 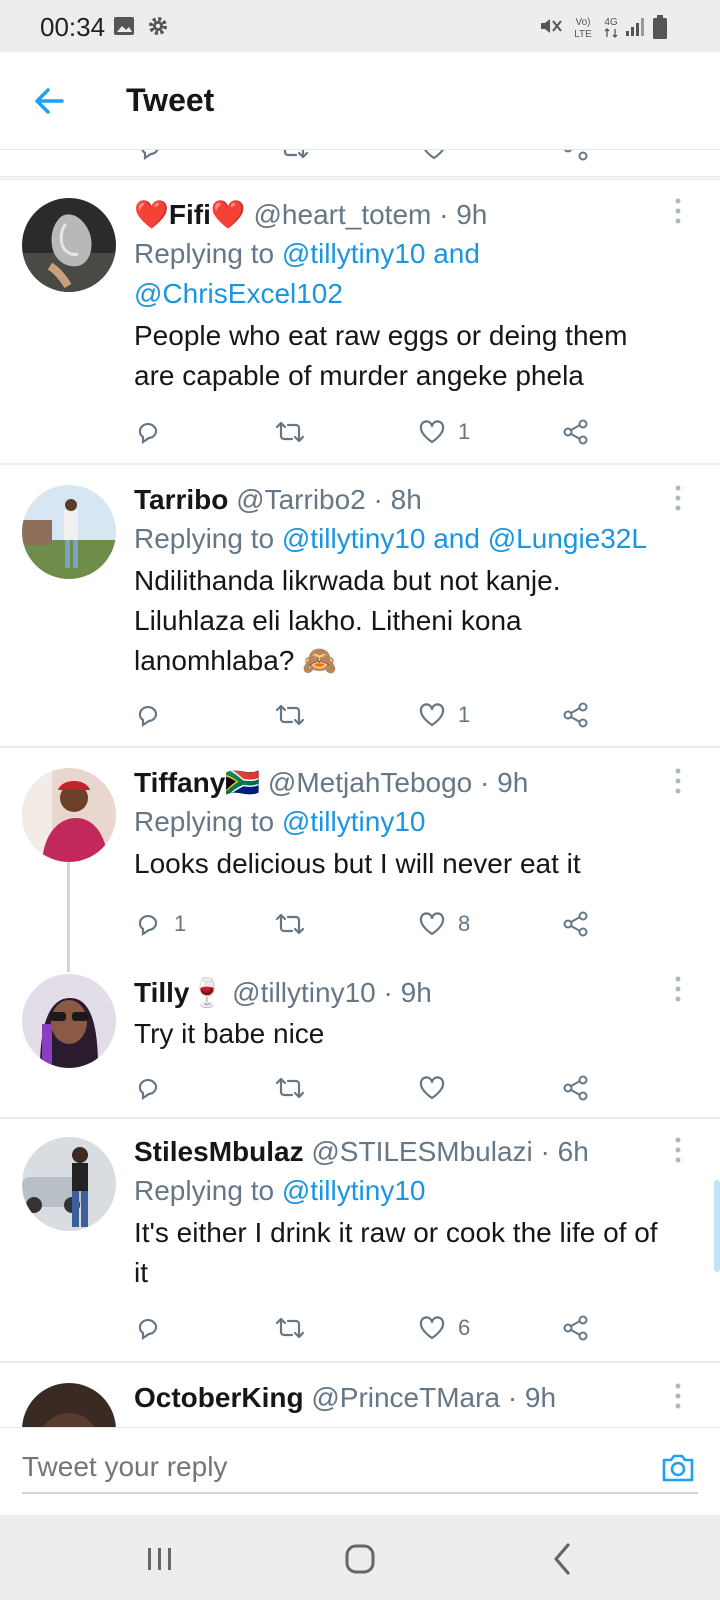 What do you see at coordinates (343, 214) in the screenshot?
I see `username: @heart_totem` at bounding box center [343, 214].